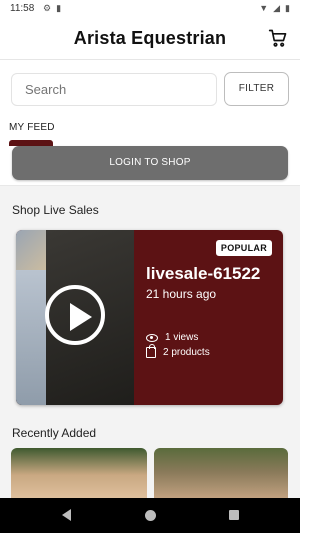 This screenshot has width=320, height=533. I want to click on signal-icon: ◢, so click(277, 8).